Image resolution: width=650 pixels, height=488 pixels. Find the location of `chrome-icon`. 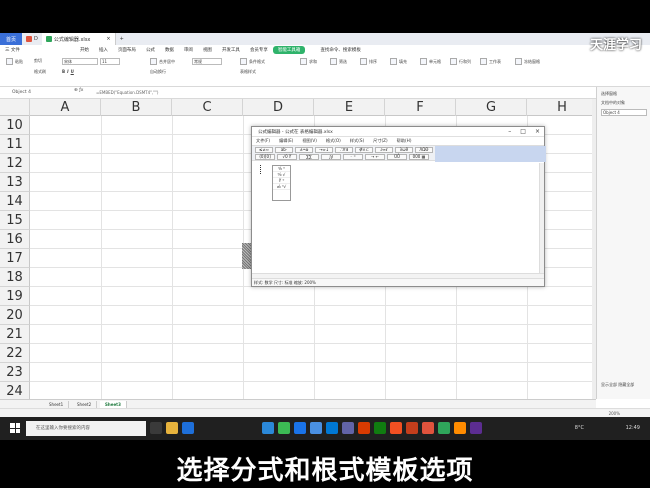

chrome-icon is located at coordinates (284, 428).